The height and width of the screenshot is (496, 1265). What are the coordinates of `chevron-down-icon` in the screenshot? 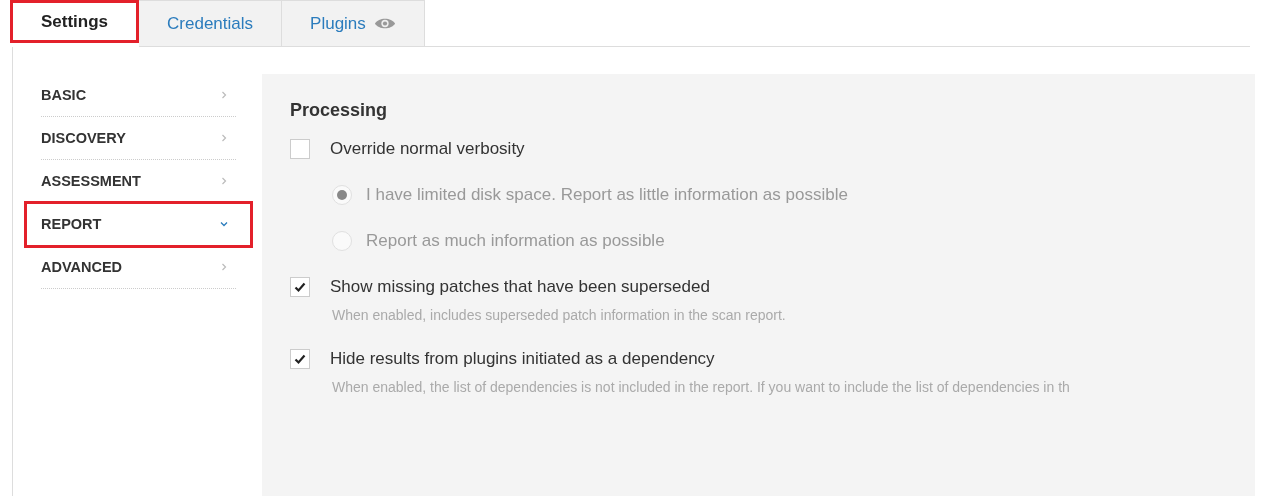 It's located at (224, 224).